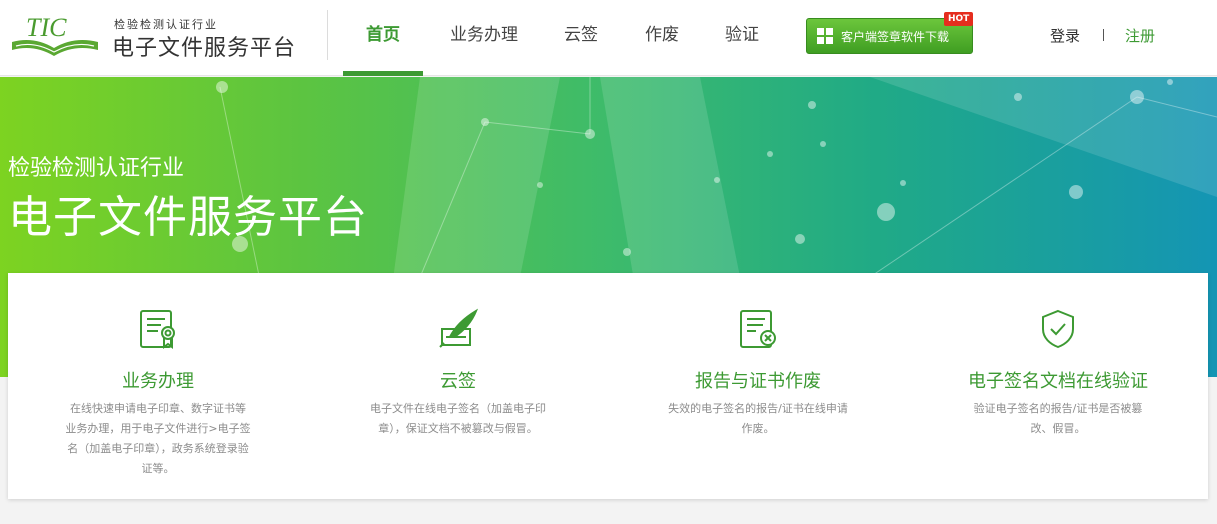 The height and width of the screenshot is (524, 1217). What do you see at coordinates (458, 381) in the screenshot?
I see `feature-title: 云签` at bounding box center [458, 381].